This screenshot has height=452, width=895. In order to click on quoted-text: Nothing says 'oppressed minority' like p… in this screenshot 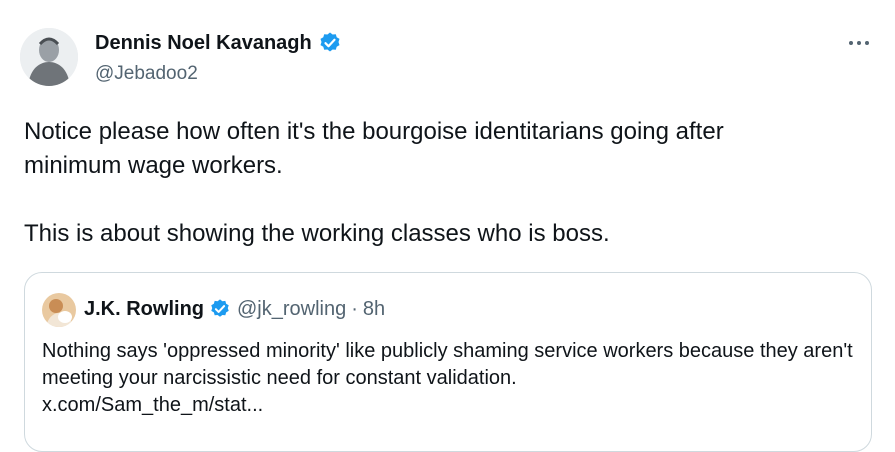, I will do `click(447, 364)`.